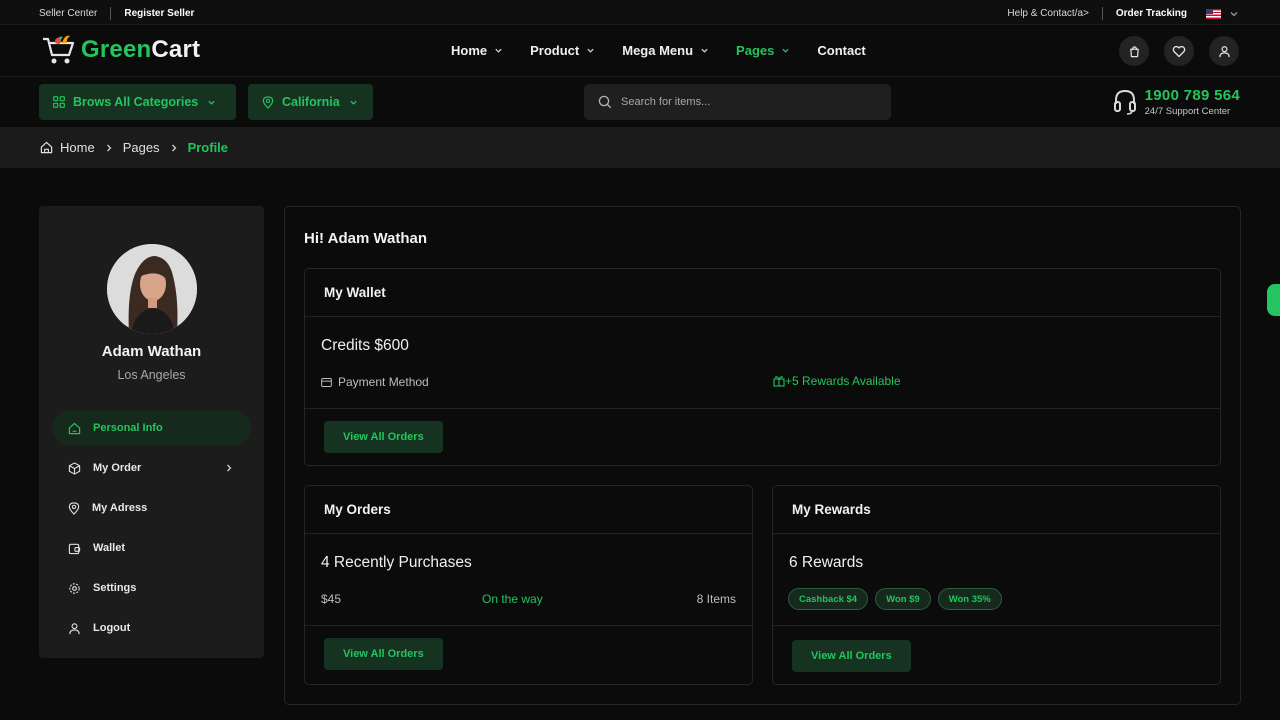  Describe the element at coordinates (74, 468) in the screenshot. I see `box-icon` at that location.